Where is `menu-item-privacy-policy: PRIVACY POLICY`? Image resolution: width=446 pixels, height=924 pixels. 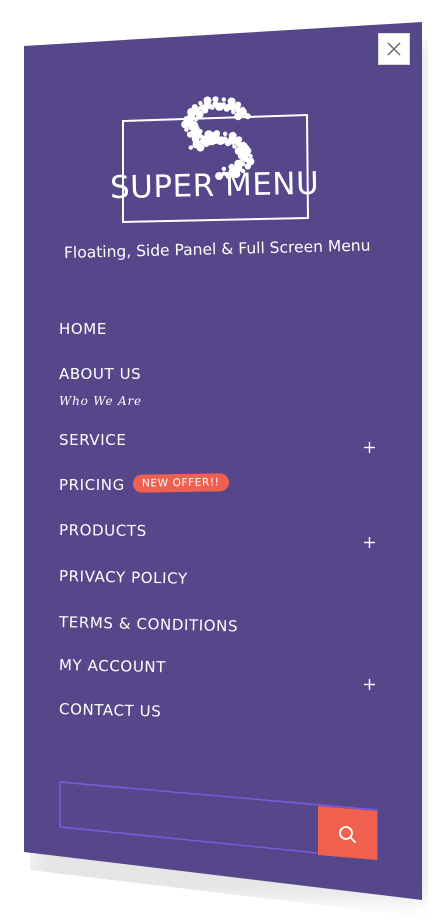
menu-item-privacy-policy: PRIVACY POLICY is located at coordinates (123, 577).